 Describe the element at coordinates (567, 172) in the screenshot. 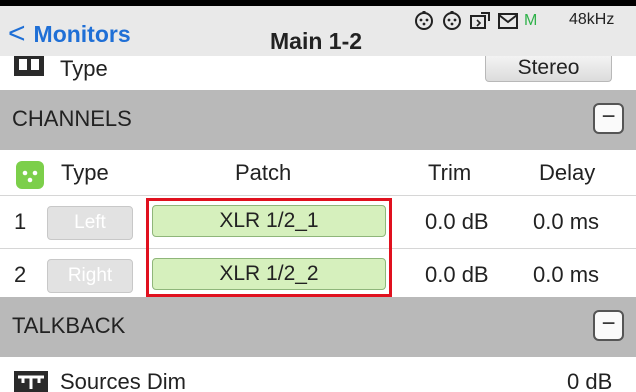

I see `column-delay: Delay` at that location.